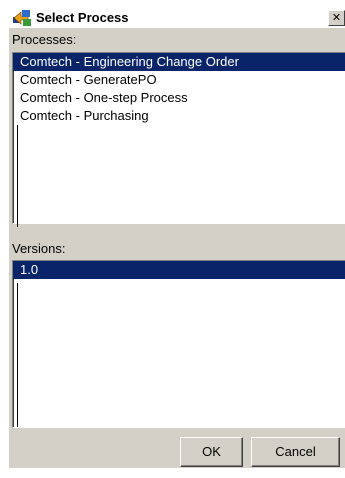  Describe the element at coordinates (295, 452) in the screenshot. I see `cancel-button: Cancel` at that location.